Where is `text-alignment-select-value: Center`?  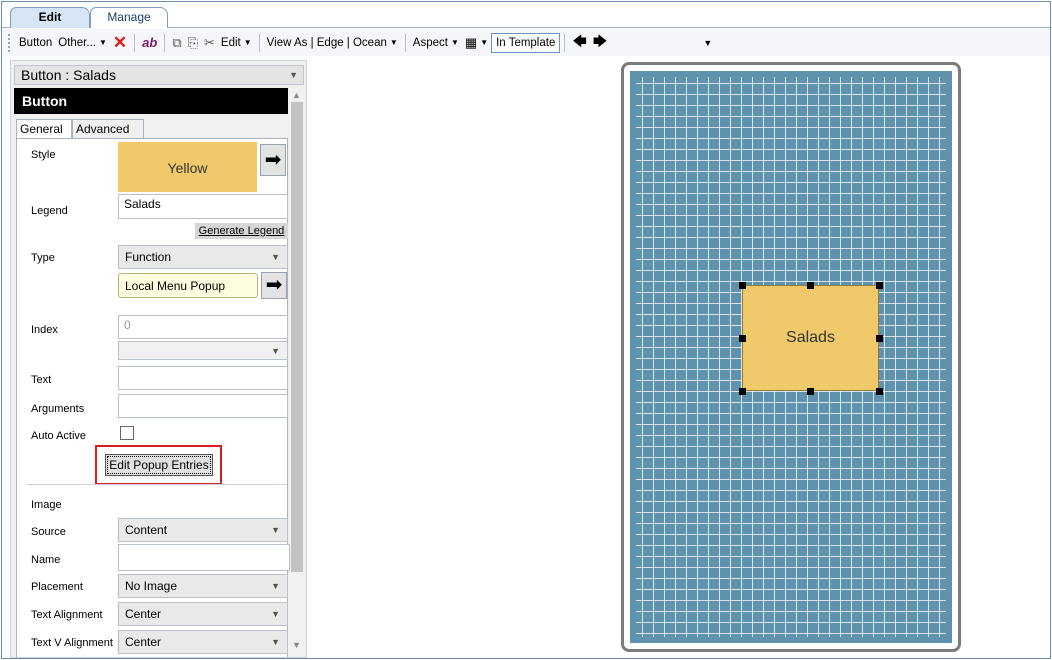 text-alignment-select-value: Center is located at coordinates (143, 614).